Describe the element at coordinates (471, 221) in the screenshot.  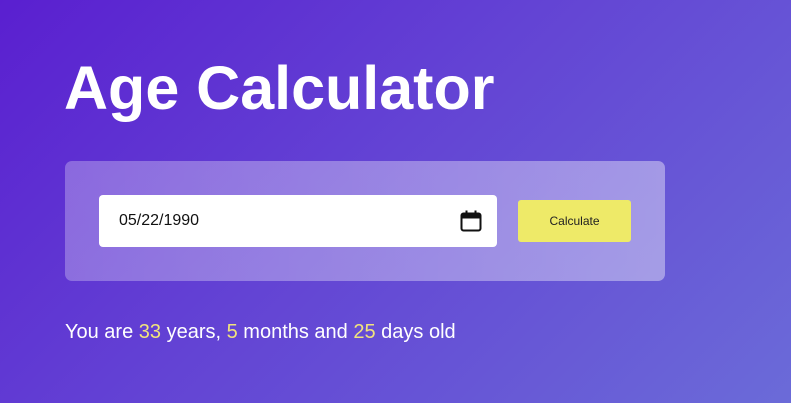
I see `calendar-icon` at that location.